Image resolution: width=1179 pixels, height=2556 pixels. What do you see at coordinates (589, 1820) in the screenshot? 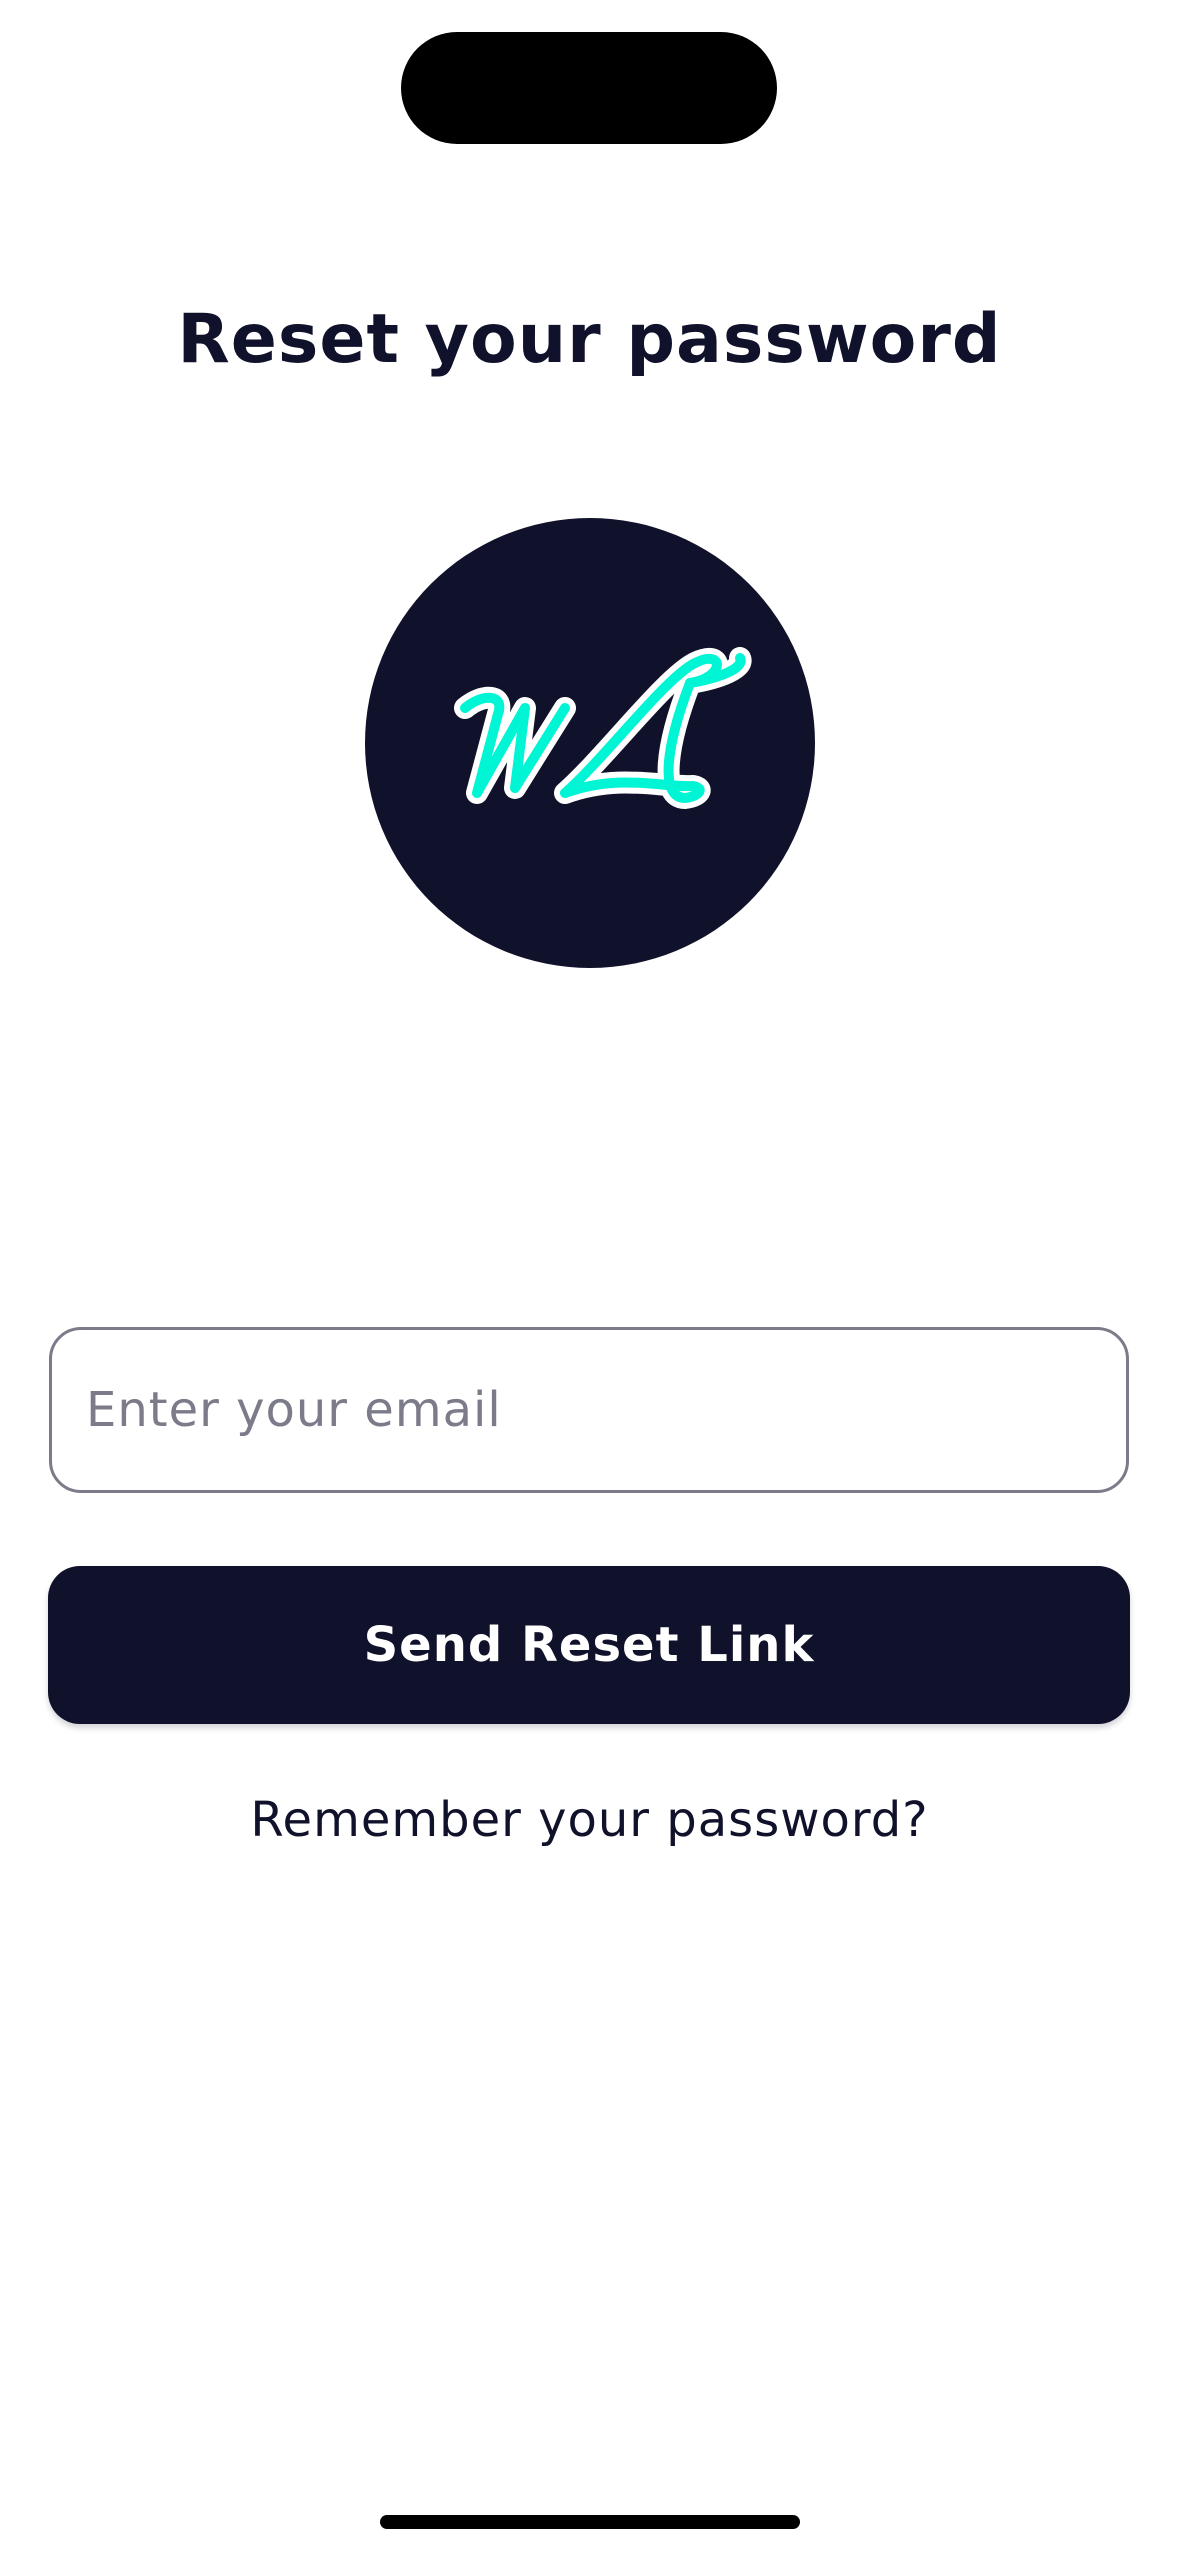
I see `remember-password-link: Remember your password?` at bounding box center [589, 1820].